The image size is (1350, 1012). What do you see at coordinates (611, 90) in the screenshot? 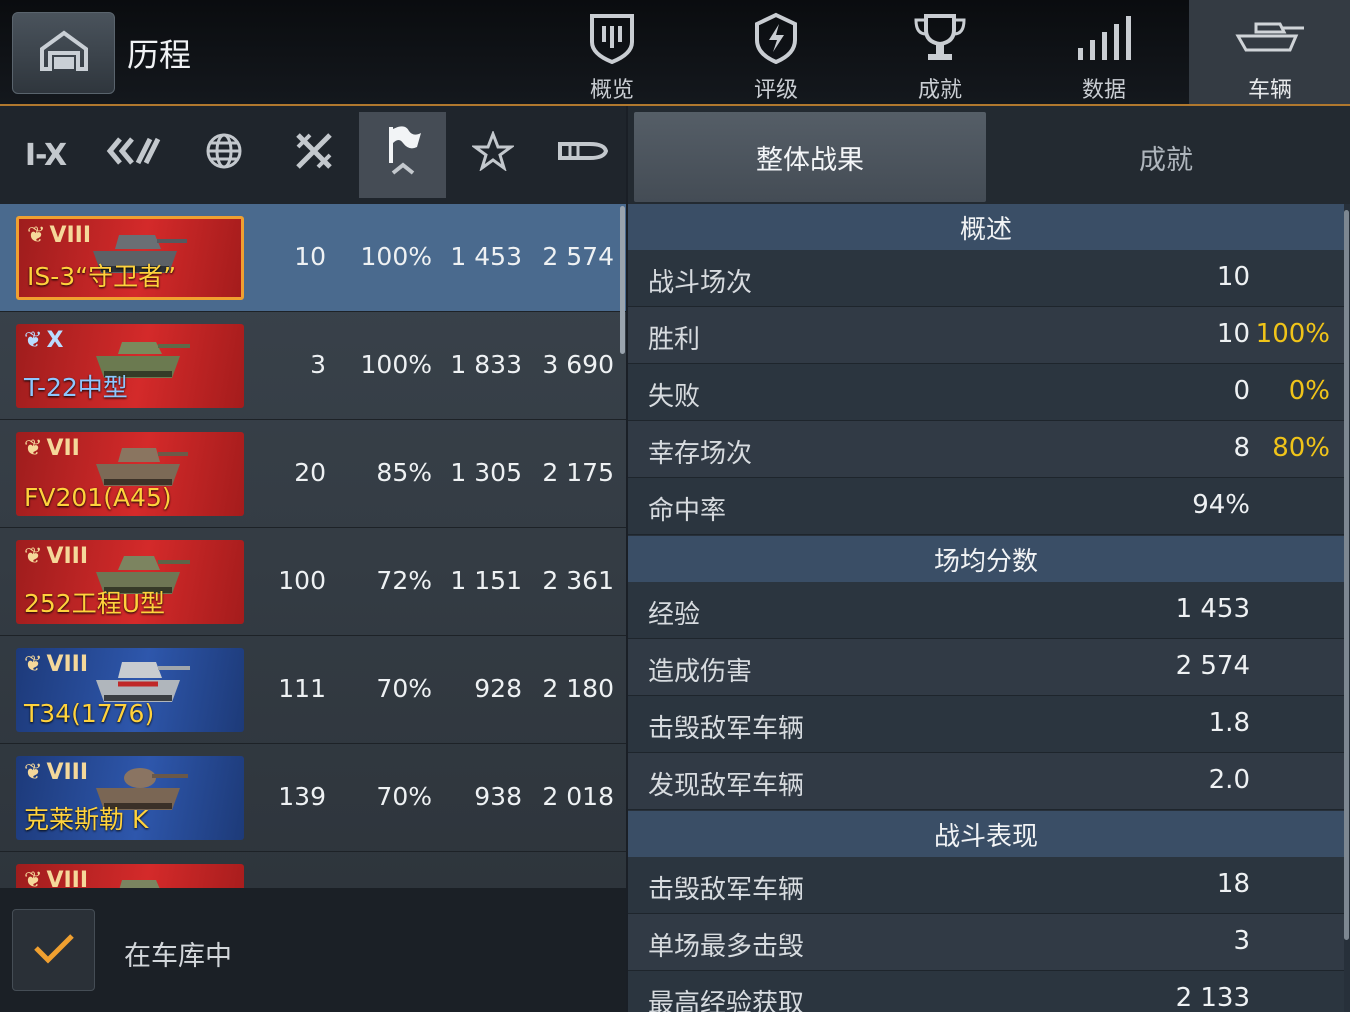
I see `tab-overview-label: 概览` at bounding box center [611, 90].